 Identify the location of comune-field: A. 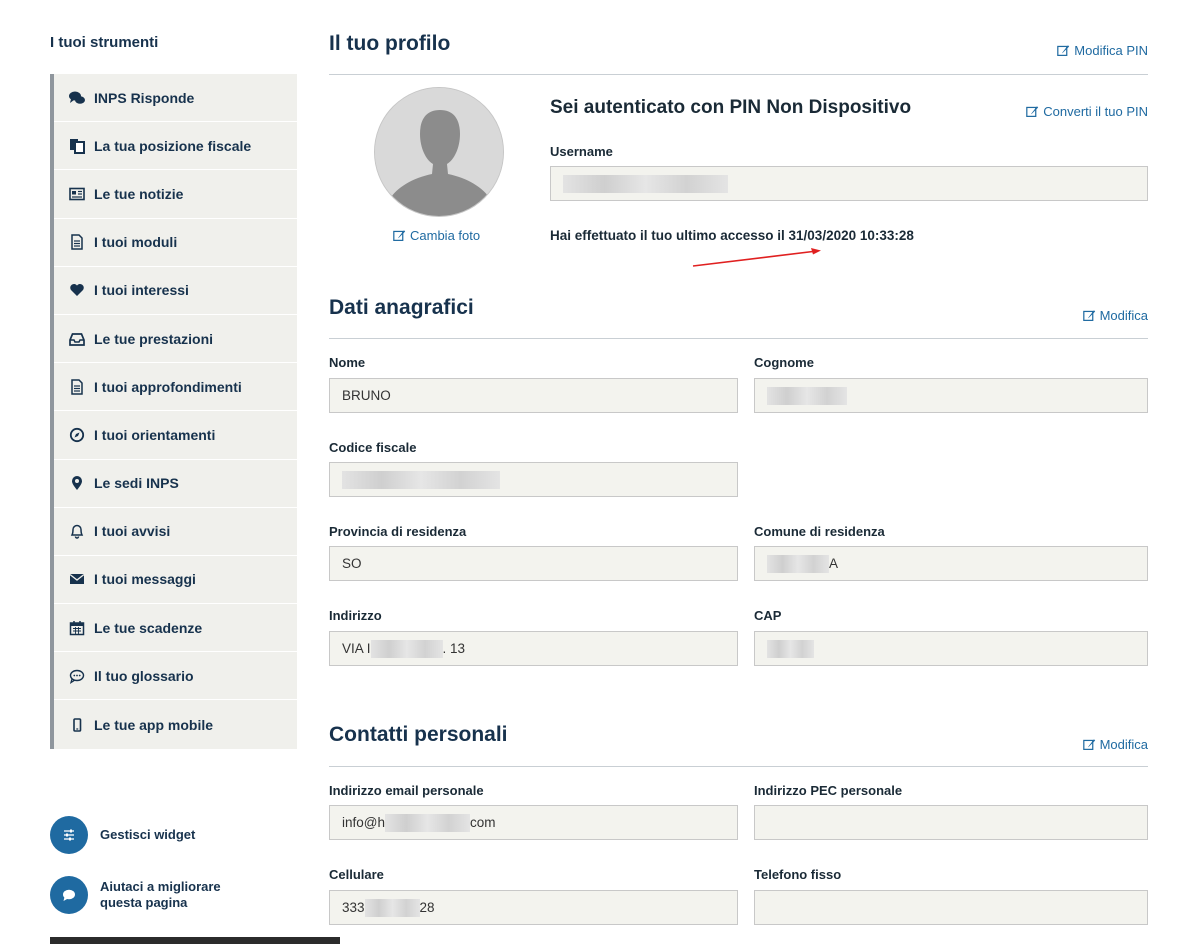
(951, 563).